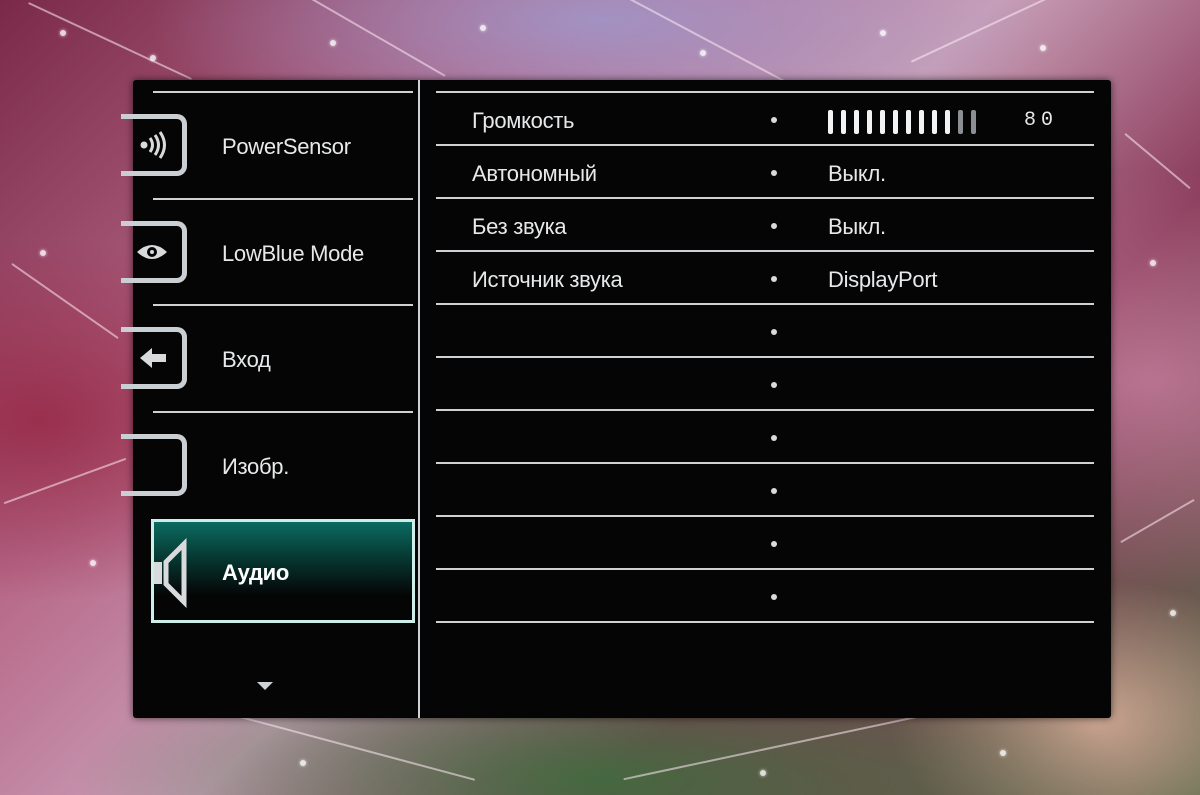 This screenshot has width=1200, height=795. Describe the element at coordinates (765, 172) in the screenshot. I see `setting-row-standalone: Автономный Выкл.` at that location.